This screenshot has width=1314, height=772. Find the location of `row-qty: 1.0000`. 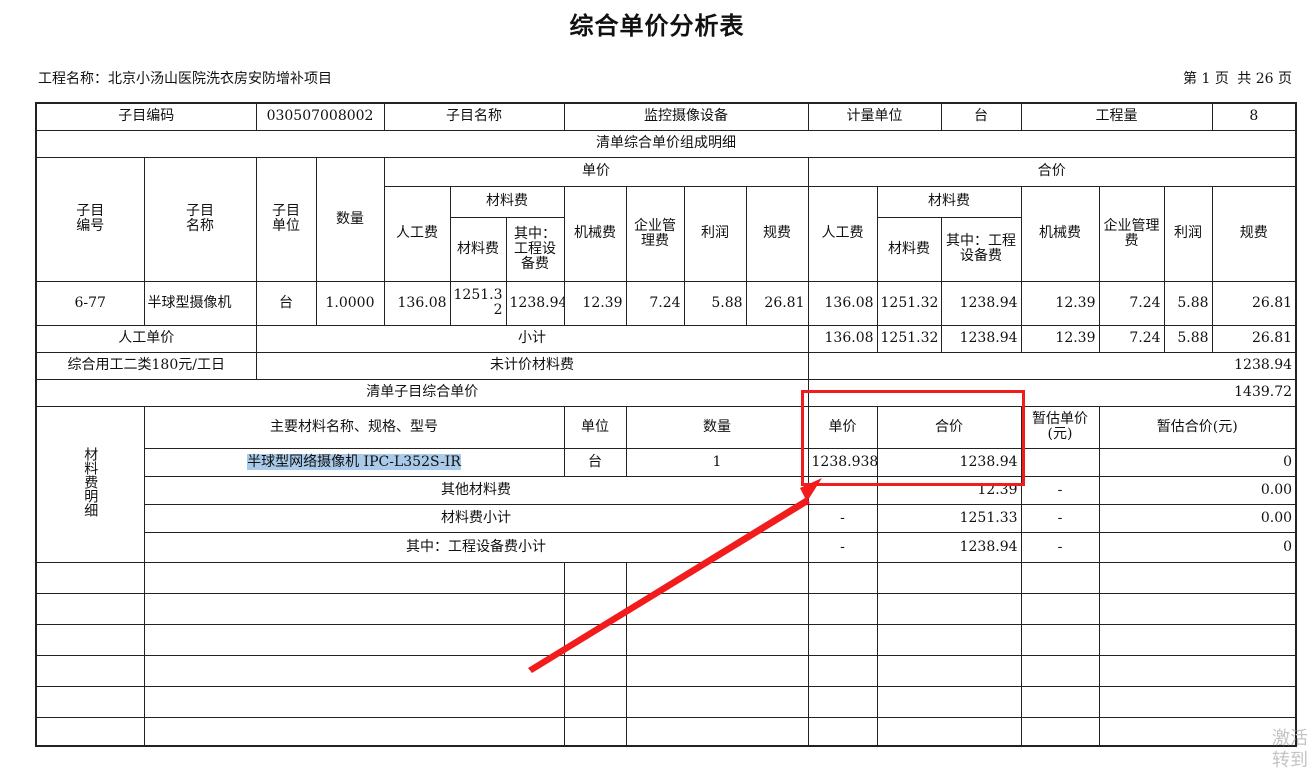

row-qty: 1.0000 is located at coordinates (350, 303).